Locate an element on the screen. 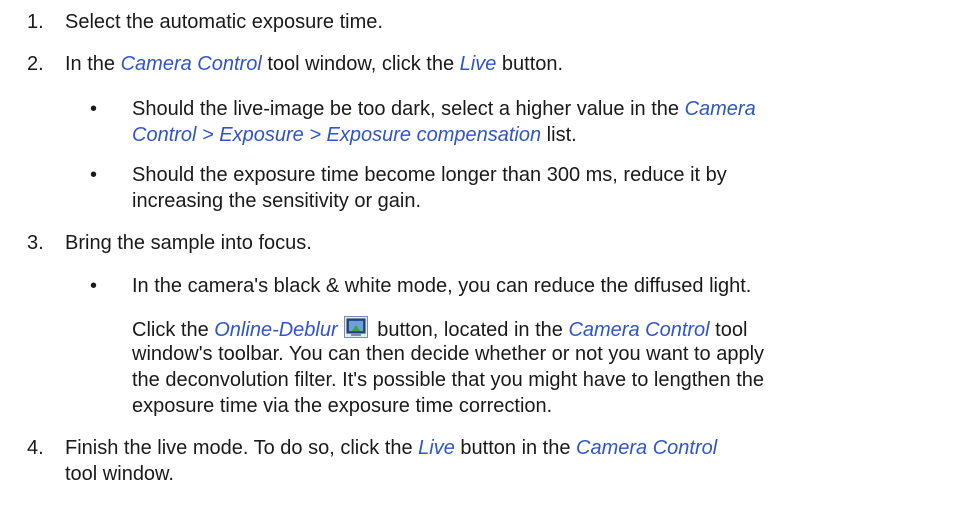 The width and height of the screenshot is (957, 525). step-3-number: 3. is located at coordinates (35, 243).